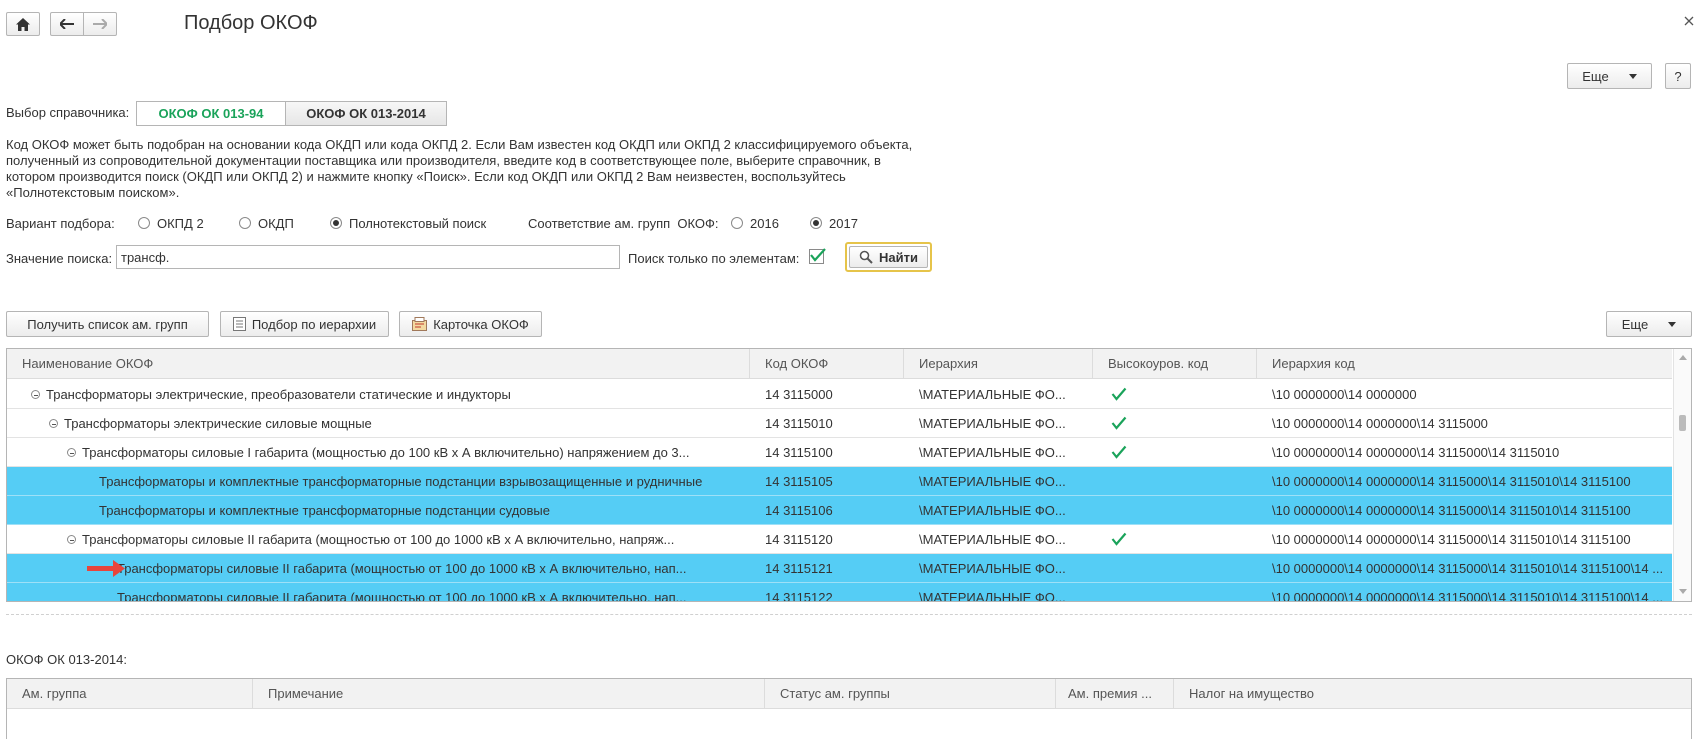 The width and height of the screenshot is (1705, 739). What do you see at coordinates (266, 223) in the screenshot?
I see `radio-okdp: ОКДП` at bounding box center [266, 223].